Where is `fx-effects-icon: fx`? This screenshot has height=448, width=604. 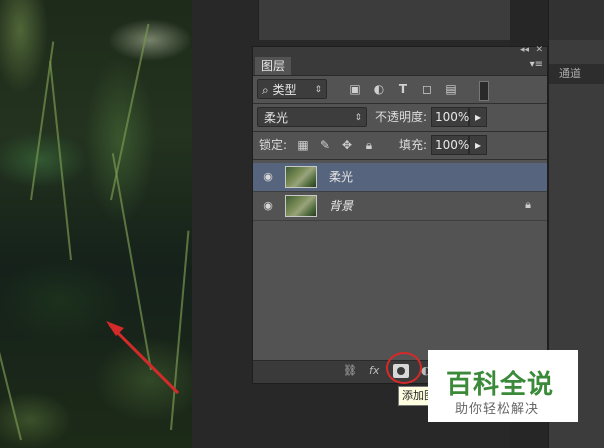
fx-effects-icon: fx is located at coordinates (374, 370).